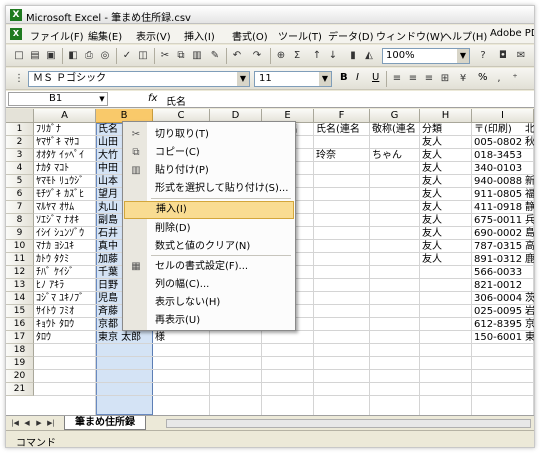  What do you see at coordinates (199, 35) in the screenshot?
I see `menu-insert: 挿入(I)` at bounding box center [199, 35].